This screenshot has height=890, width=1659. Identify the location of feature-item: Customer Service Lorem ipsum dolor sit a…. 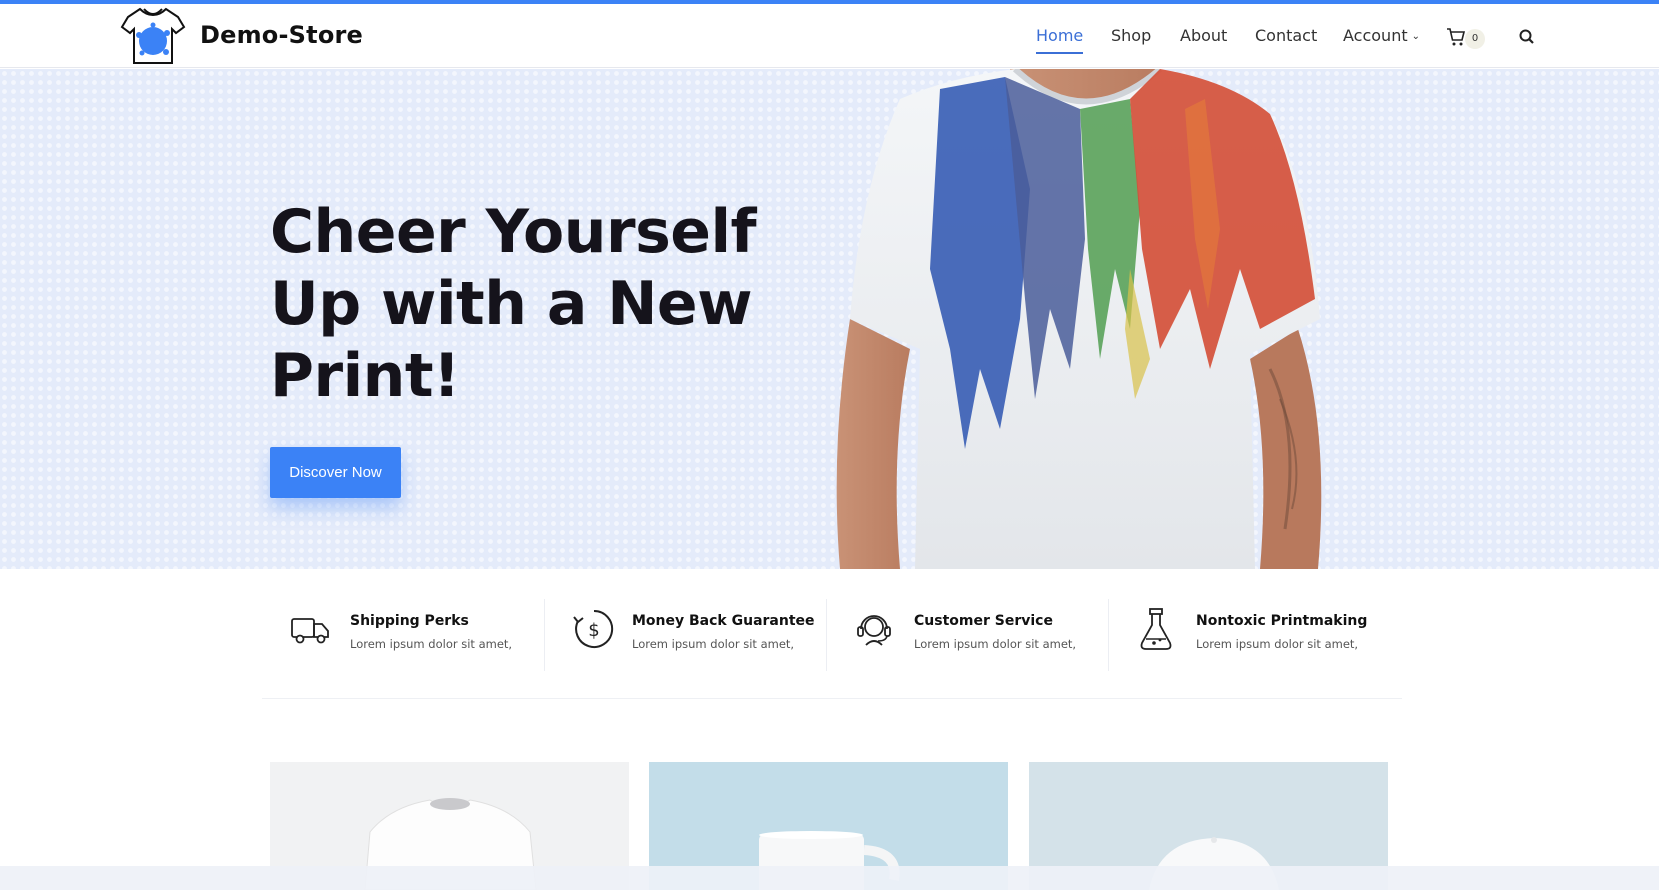
(968, 636).